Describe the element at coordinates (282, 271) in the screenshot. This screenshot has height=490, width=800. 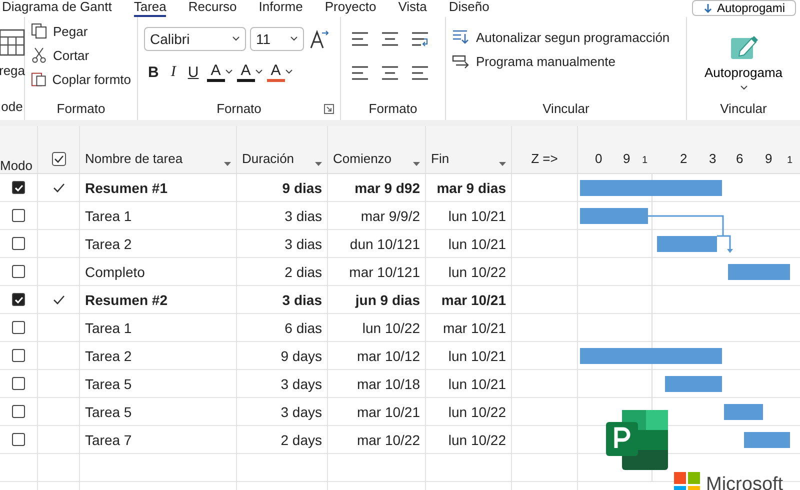
I see `duration-cell: 2 dias` at that location.